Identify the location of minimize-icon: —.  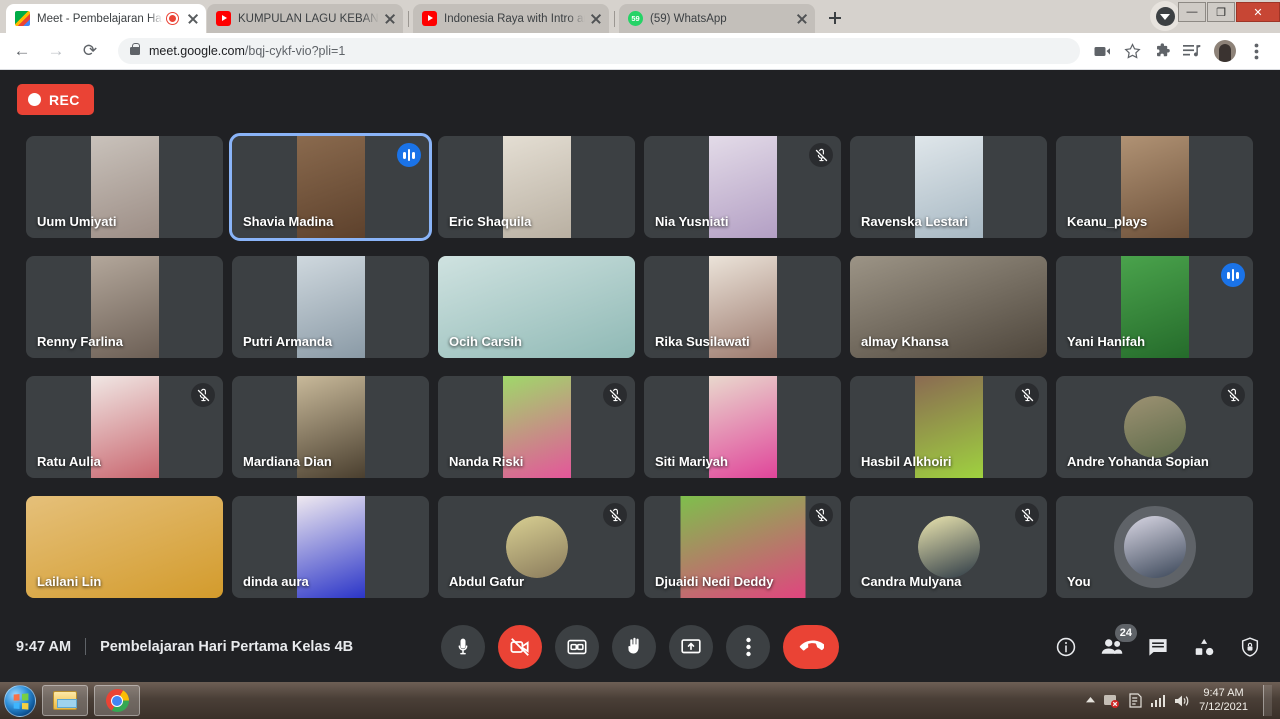
(1192, 12).